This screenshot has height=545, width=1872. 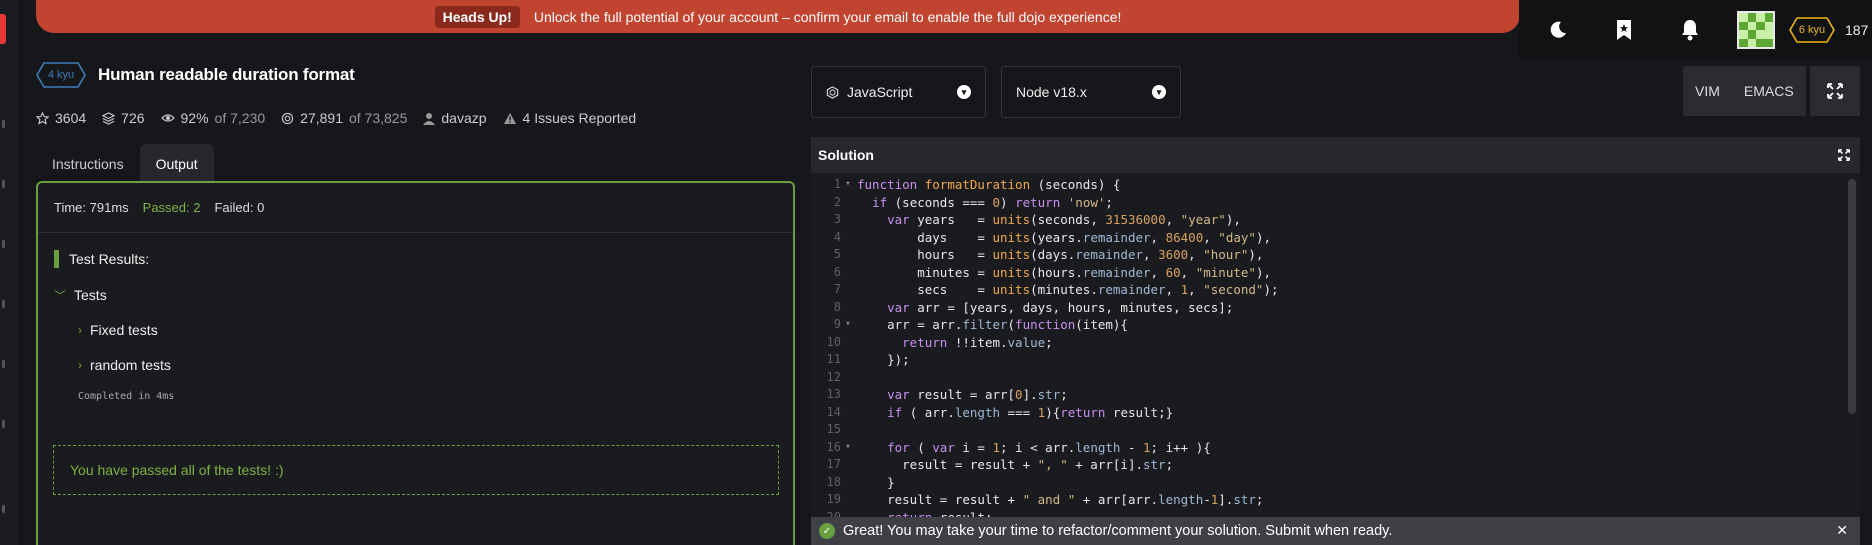 What do you see at coordinates (833, 411) in the screenshot?
I see `line-number: 14` at bounding box center [833, 411].